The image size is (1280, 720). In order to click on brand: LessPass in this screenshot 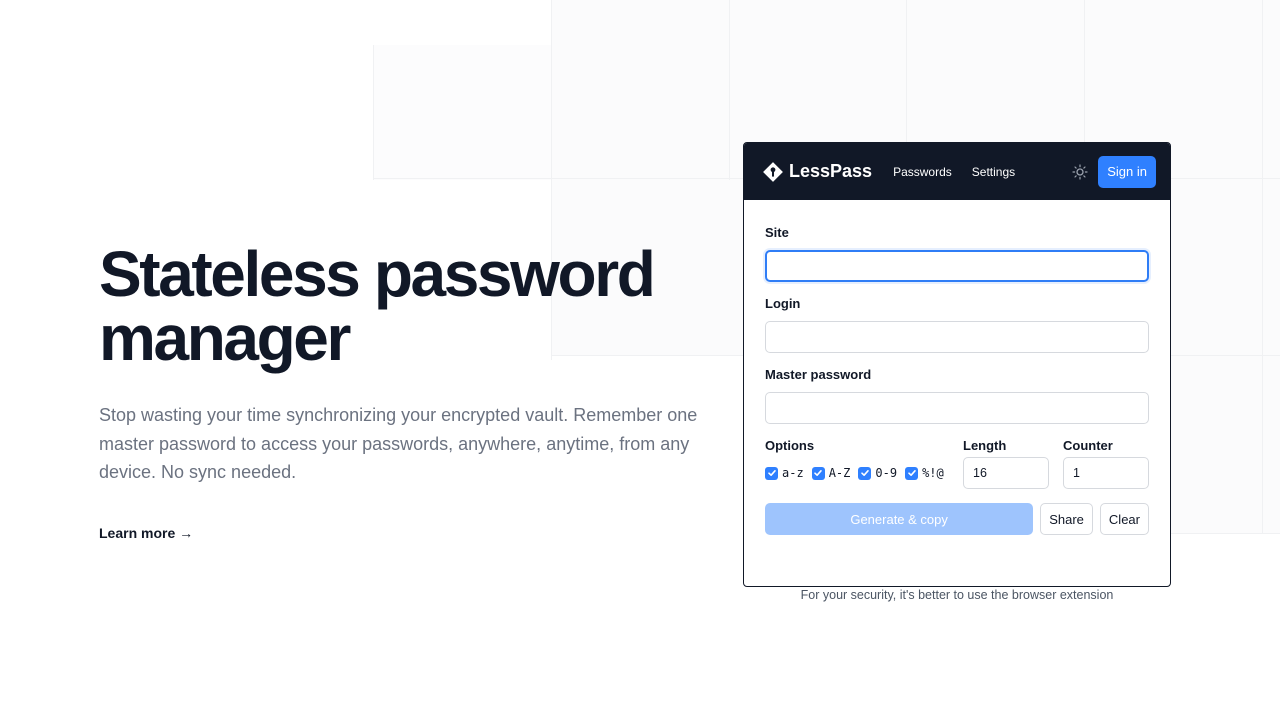, I will do `click(817, 172)`.